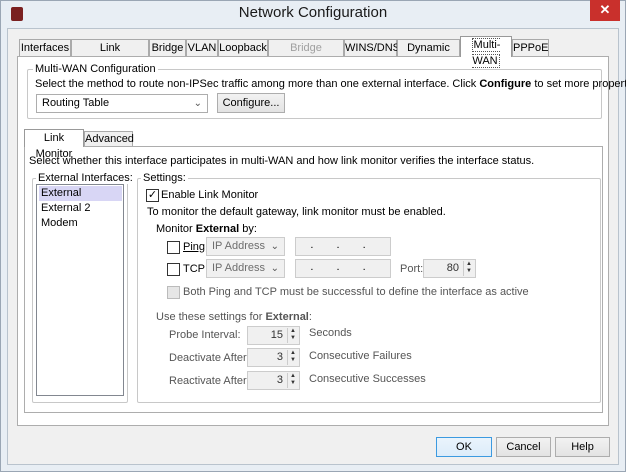 The height and width of the screenshot is (472, 626). I want to click on routing-method-value: Routing Table, so click(76, 103).